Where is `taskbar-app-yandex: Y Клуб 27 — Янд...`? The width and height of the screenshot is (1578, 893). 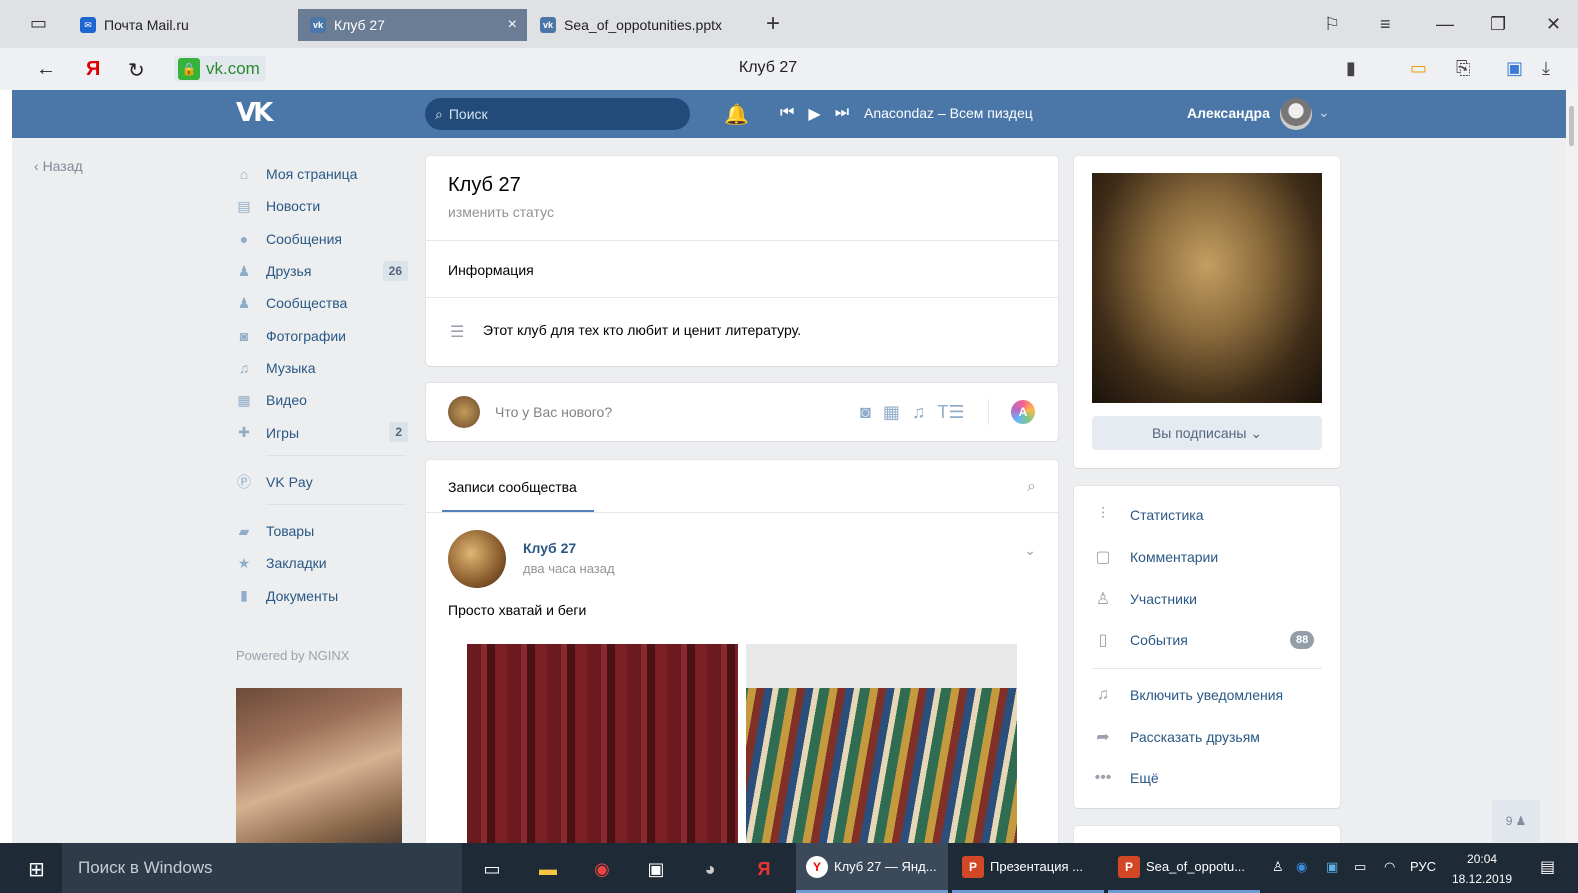
taskbar-app-yandex: Y Клуб 27 — Янд... is located at coordinates (872, 868).